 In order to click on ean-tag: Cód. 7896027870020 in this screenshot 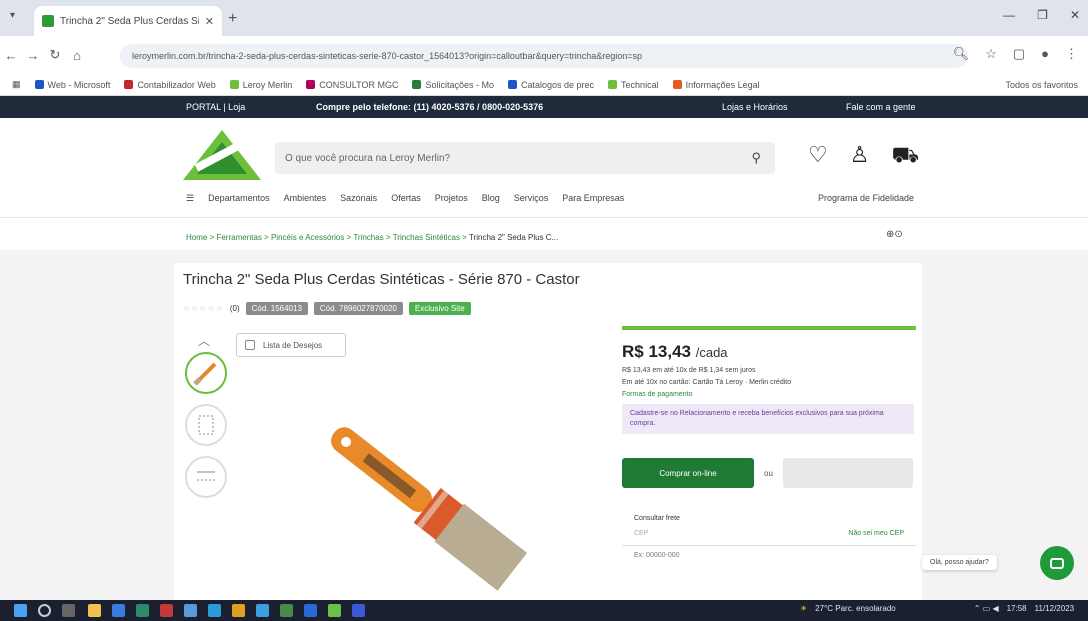, I will do `click(358, 308)`.